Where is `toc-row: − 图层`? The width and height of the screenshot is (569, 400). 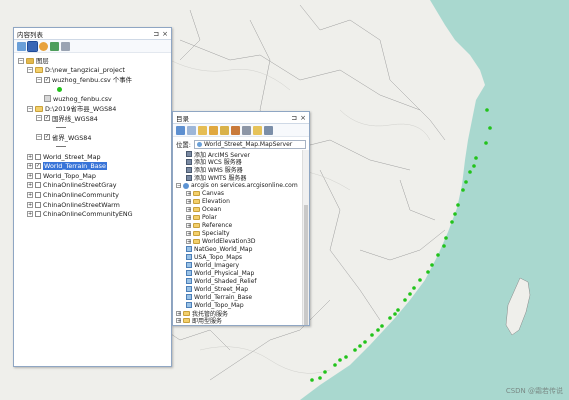
toc-row: − 图层 is located at coordinates (33, 60).